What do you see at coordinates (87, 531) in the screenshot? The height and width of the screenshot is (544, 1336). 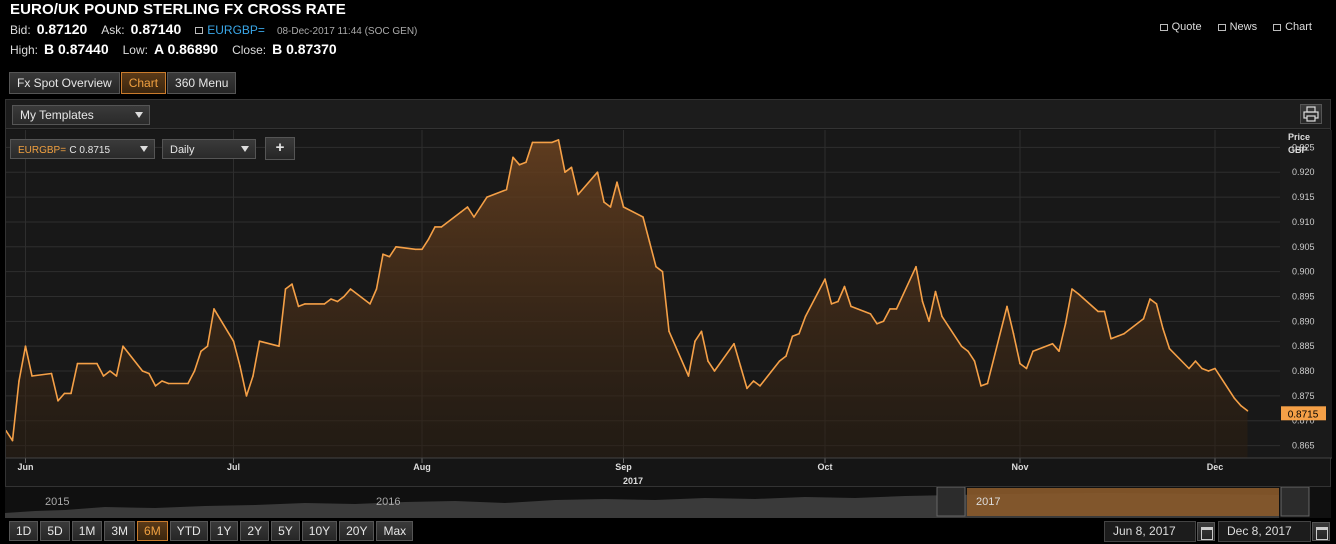 I see `range-1m-button: 1M` at bounding box center [87, 531].